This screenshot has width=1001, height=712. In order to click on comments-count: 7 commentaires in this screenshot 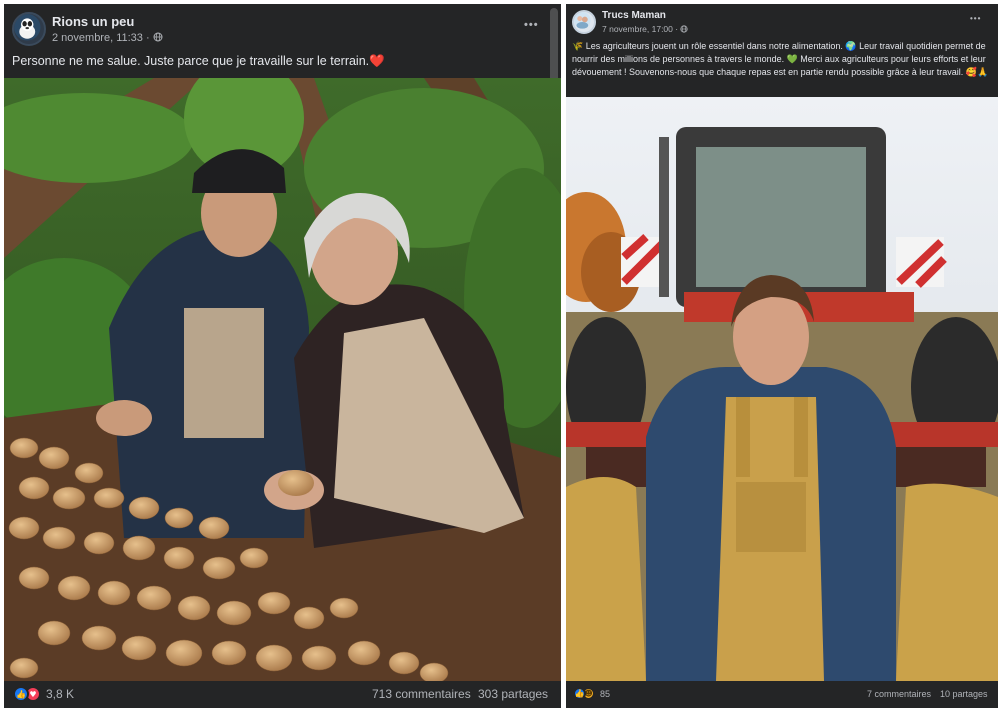, I will do `click(899, 694)`.